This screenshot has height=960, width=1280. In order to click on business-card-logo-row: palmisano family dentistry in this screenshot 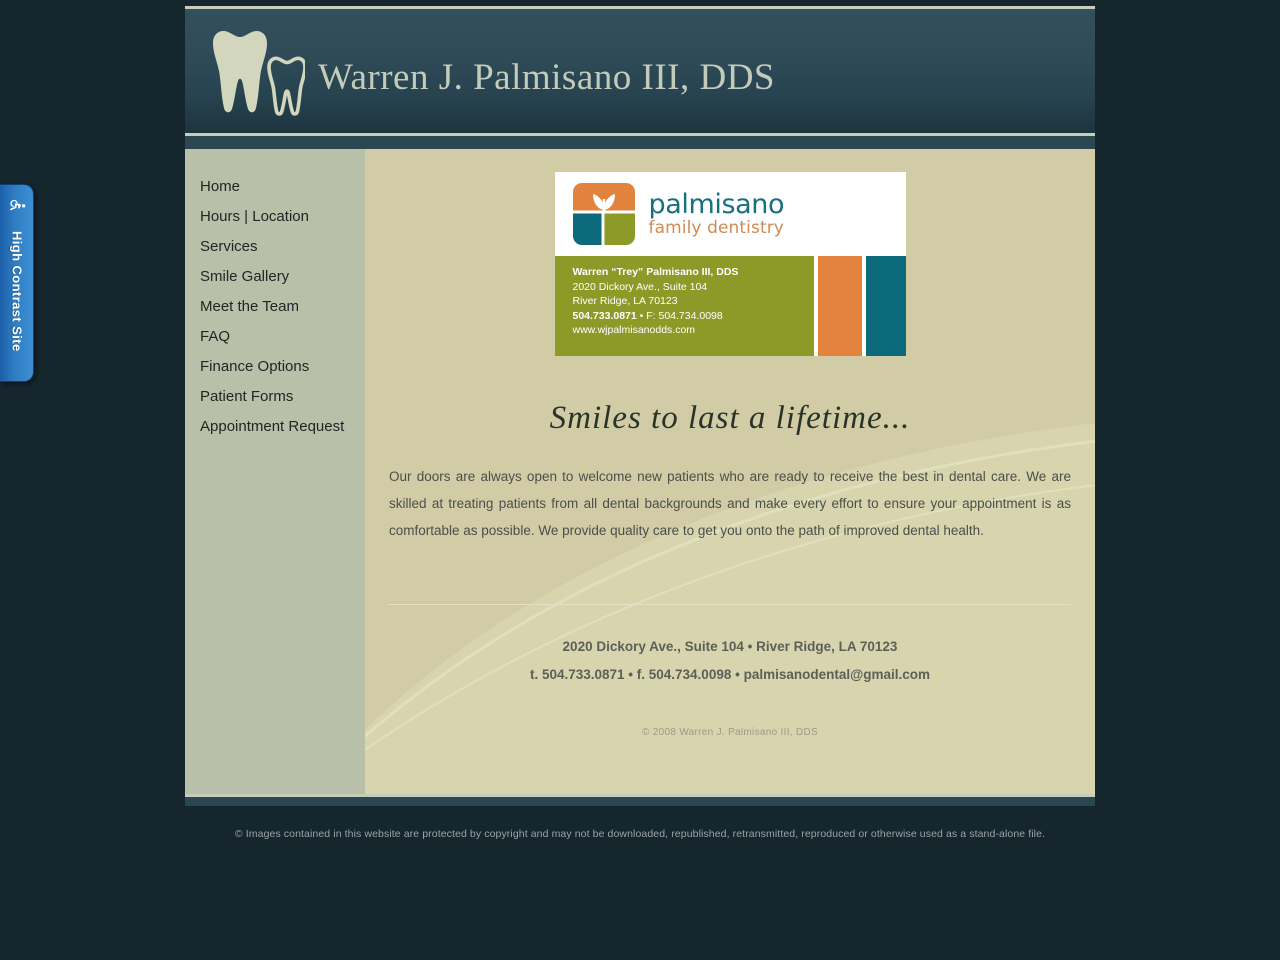, I will do `click(730, 214)`.